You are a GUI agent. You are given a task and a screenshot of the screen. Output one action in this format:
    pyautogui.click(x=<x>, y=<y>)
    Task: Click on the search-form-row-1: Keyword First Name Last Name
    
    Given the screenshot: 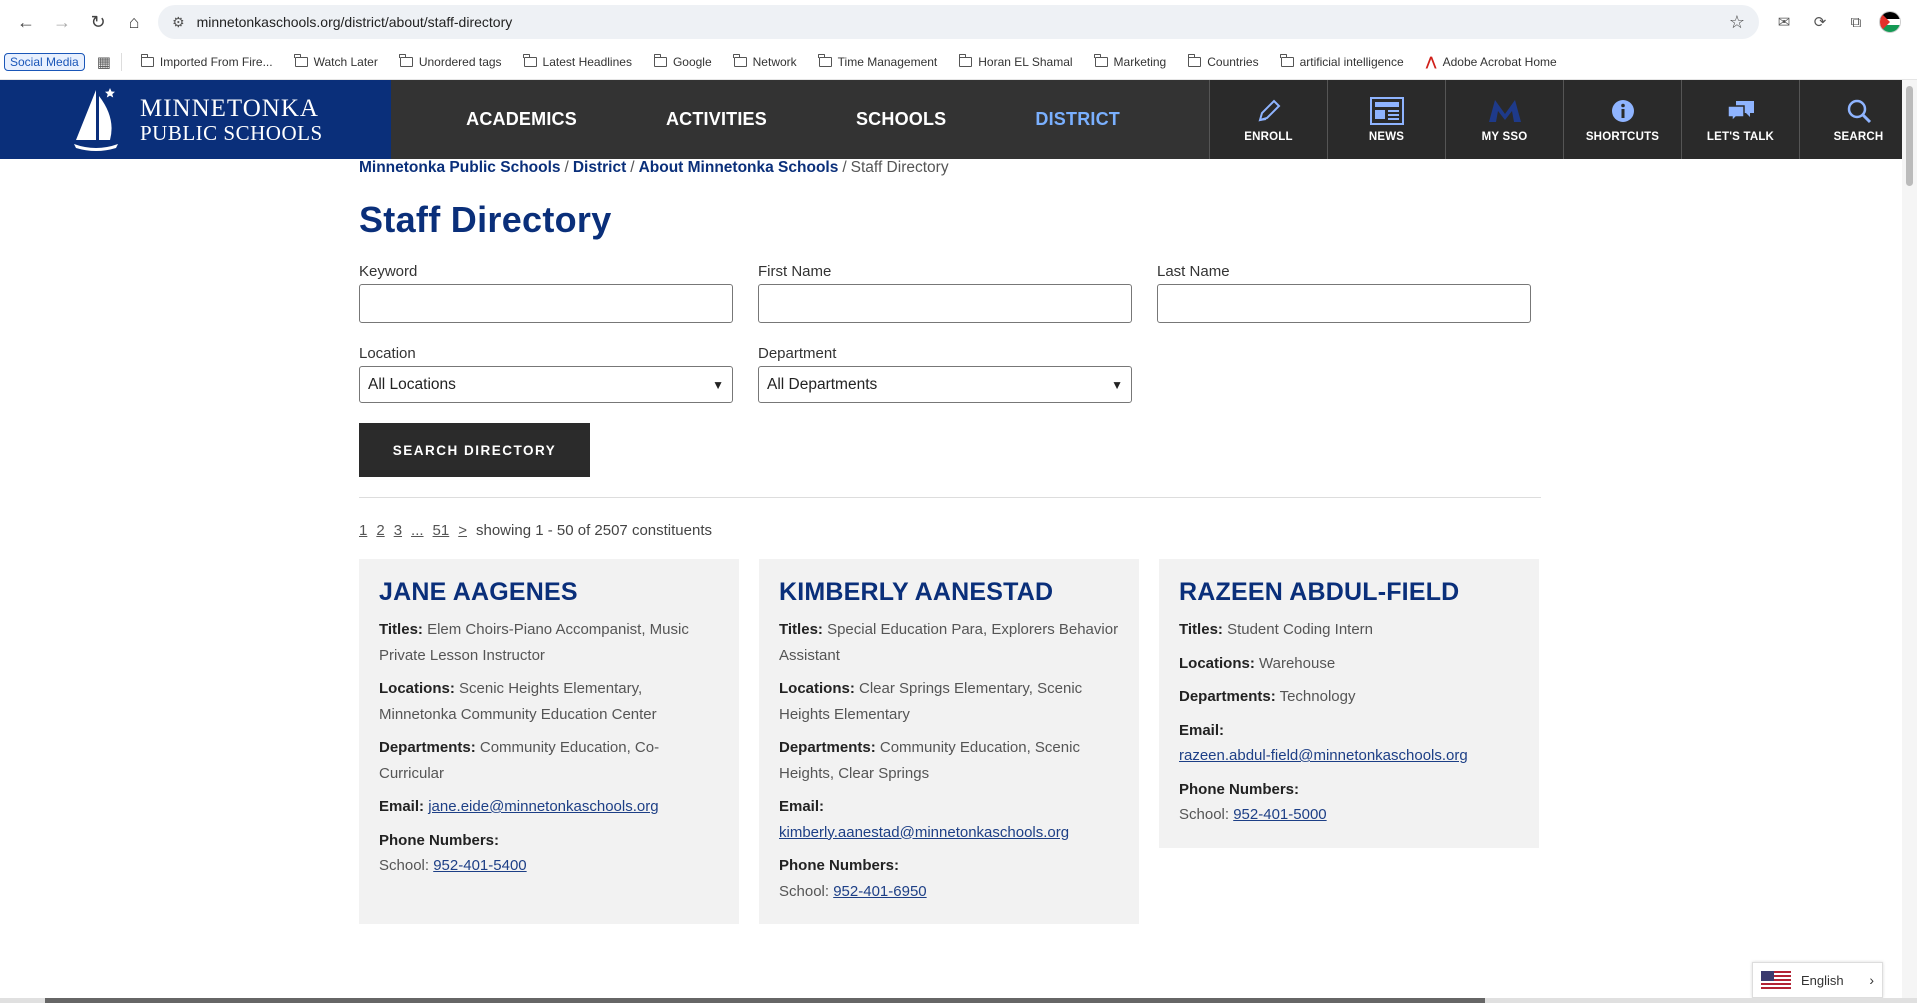 What is the action you would take?
    pyautogui.click(x=950, y=293)
    